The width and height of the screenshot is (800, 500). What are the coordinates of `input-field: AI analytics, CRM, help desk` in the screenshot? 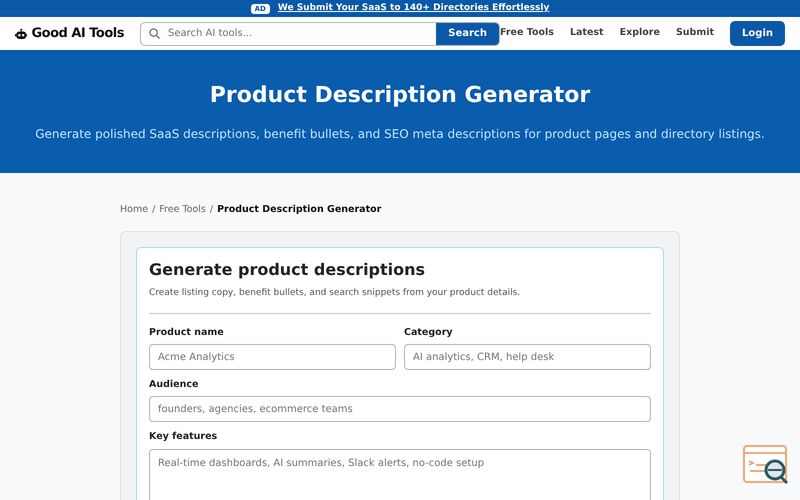 It's located at (527, 357).